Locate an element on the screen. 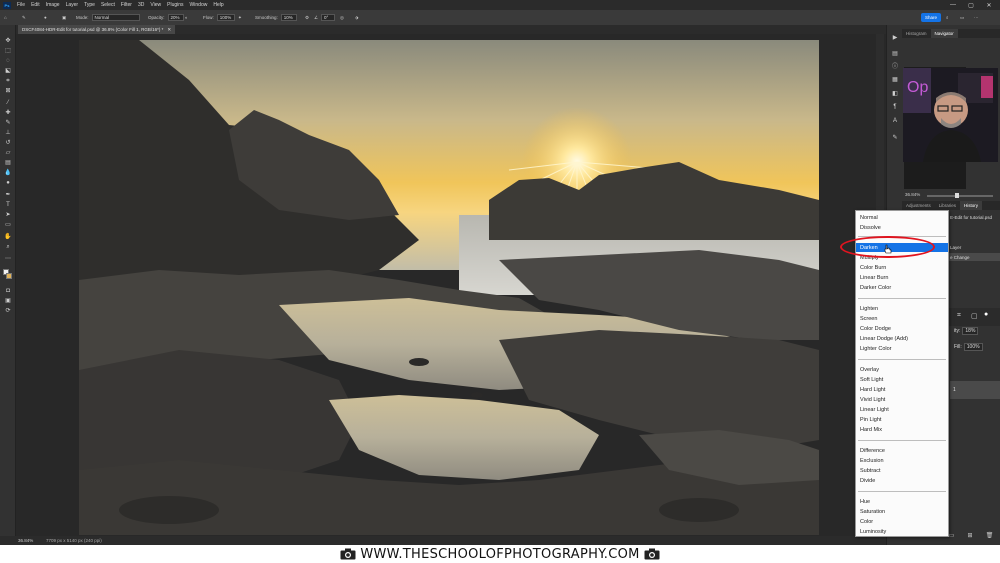 Image resolution: width=1000 pixels, height=563 pixels. tab-close-icon: ✕ is located at coordinates (169, 30).